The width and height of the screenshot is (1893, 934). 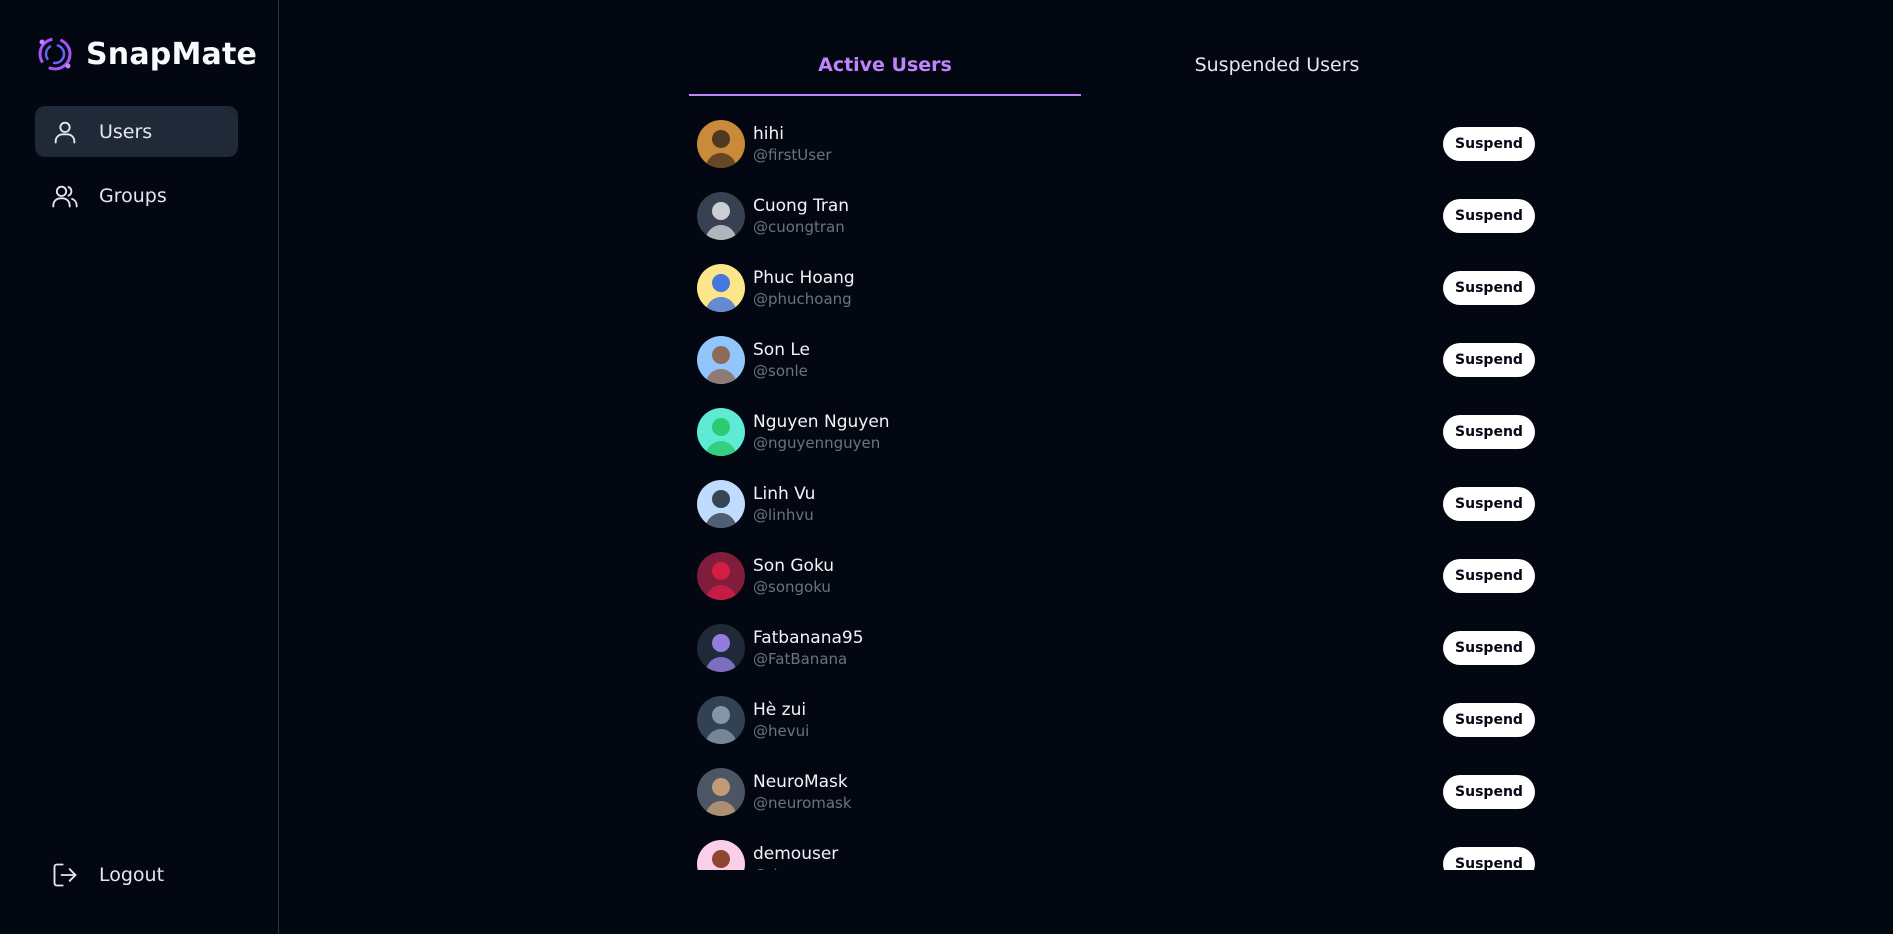 I want to click on user-name: Fatbanana95, so click(x=808, y=638).